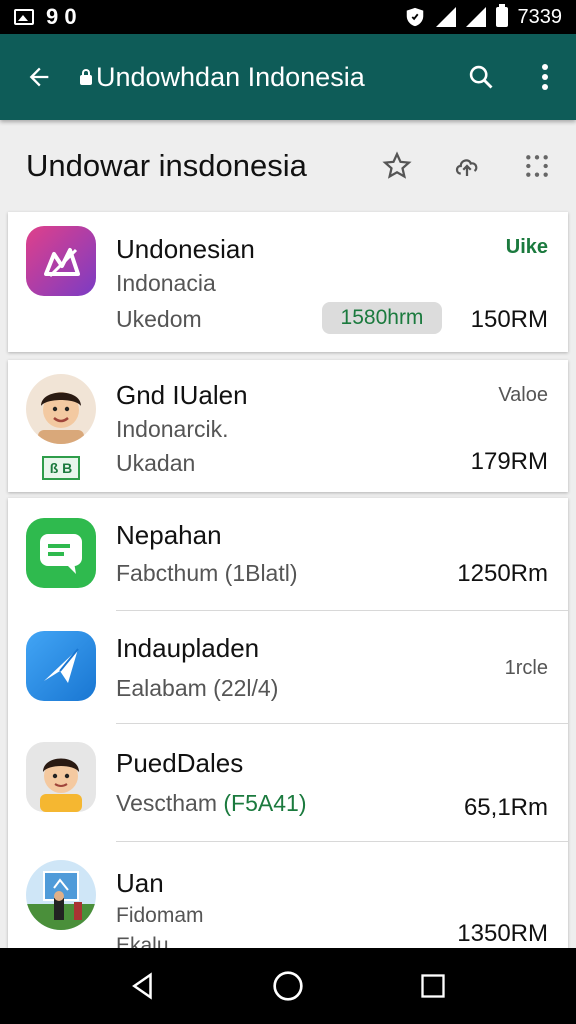 The width and height of the screenshot is (576, 1024). What do you see at coordinates (61, 16) in the screenshot?
I see `status-time-left: 9 0` at bounding box center [61, 16].